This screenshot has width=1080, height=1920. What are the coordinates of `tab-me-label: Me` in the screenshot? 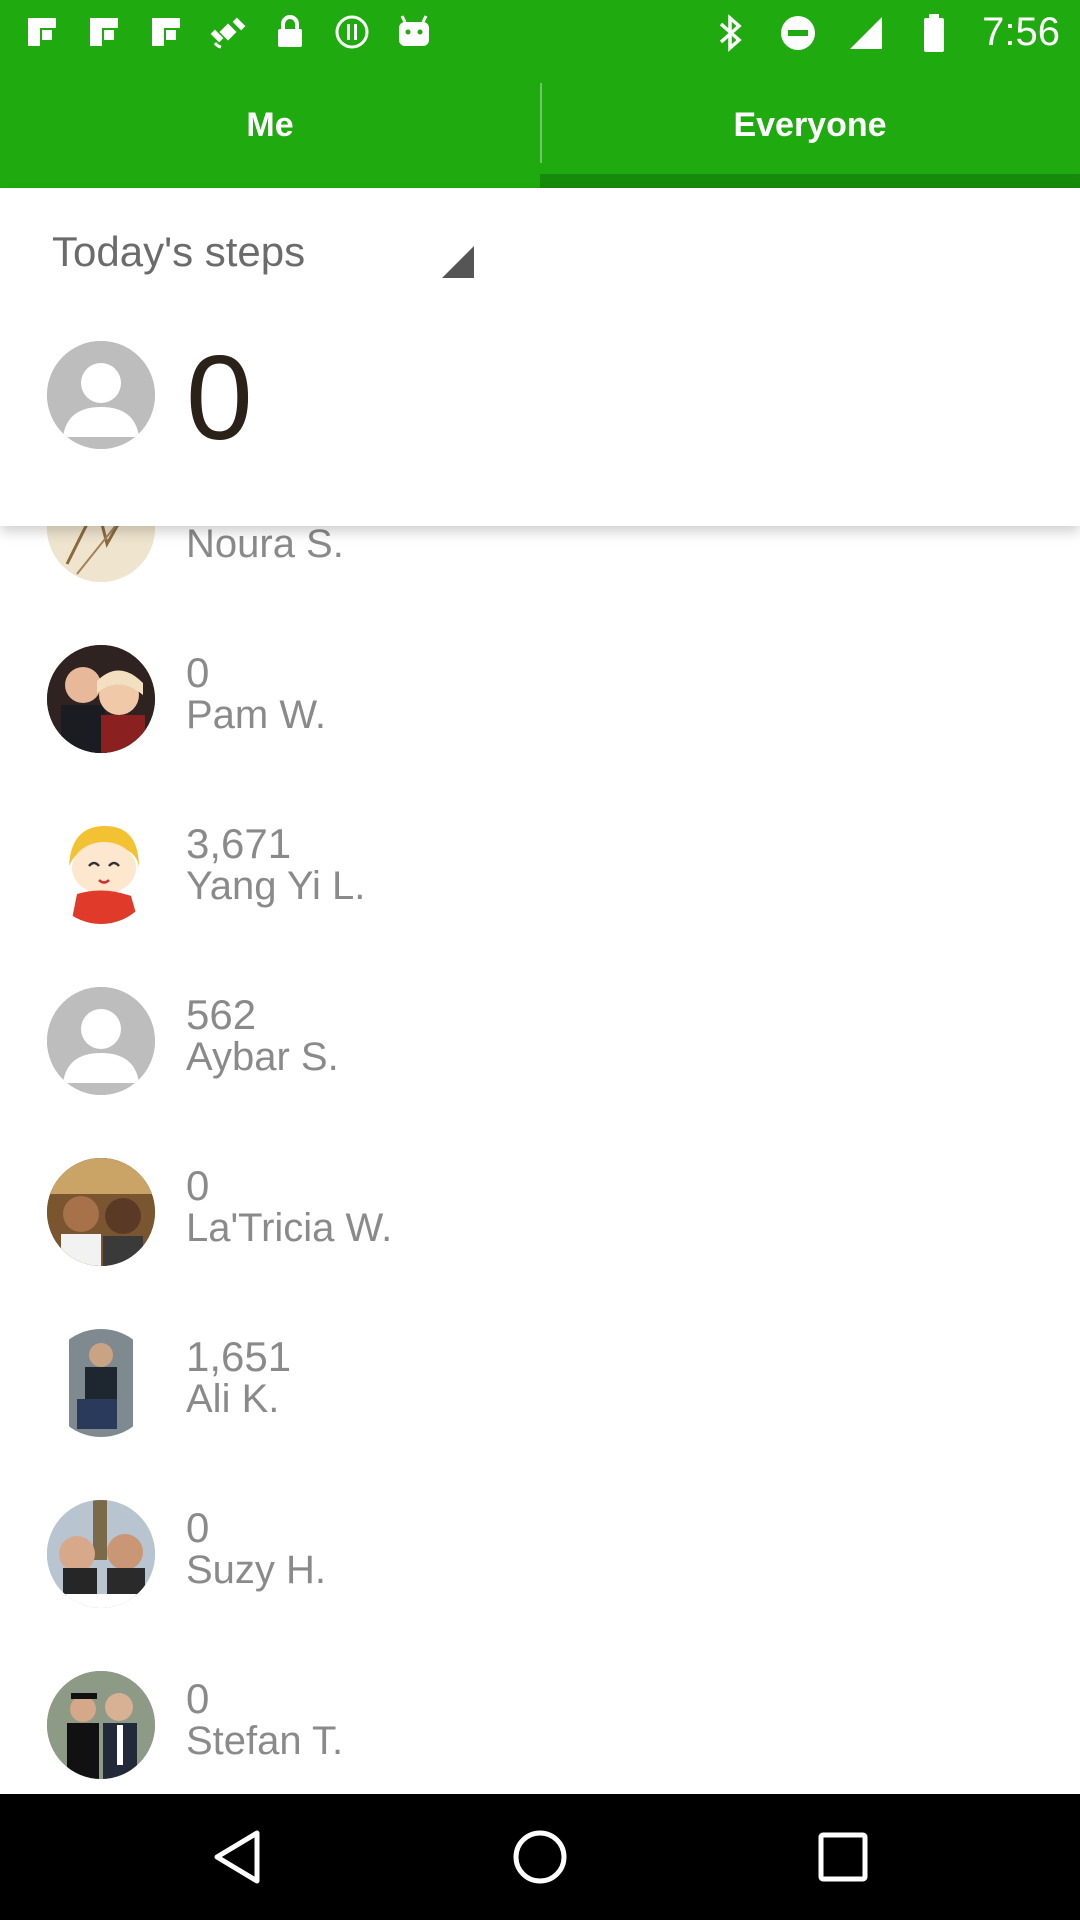 It's located at (270, 125).